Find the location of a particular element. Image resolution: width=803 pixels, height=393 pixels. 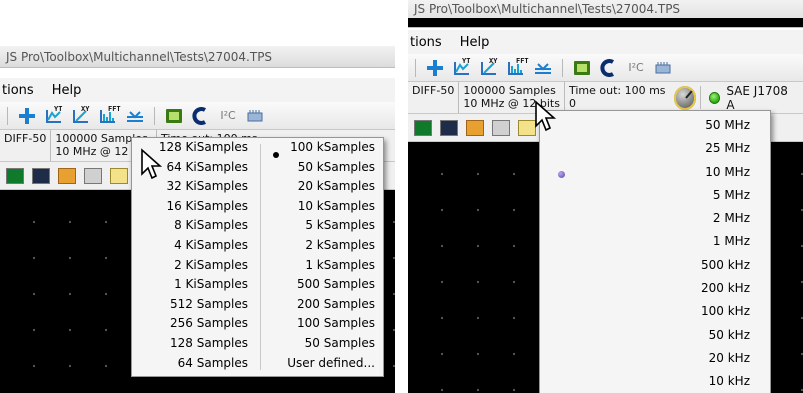

sample-rate-menu-item: 200 kHz is located at coordinates (650, 288).